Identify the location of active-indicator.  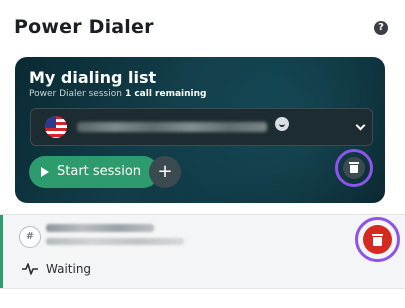
(1, 251).